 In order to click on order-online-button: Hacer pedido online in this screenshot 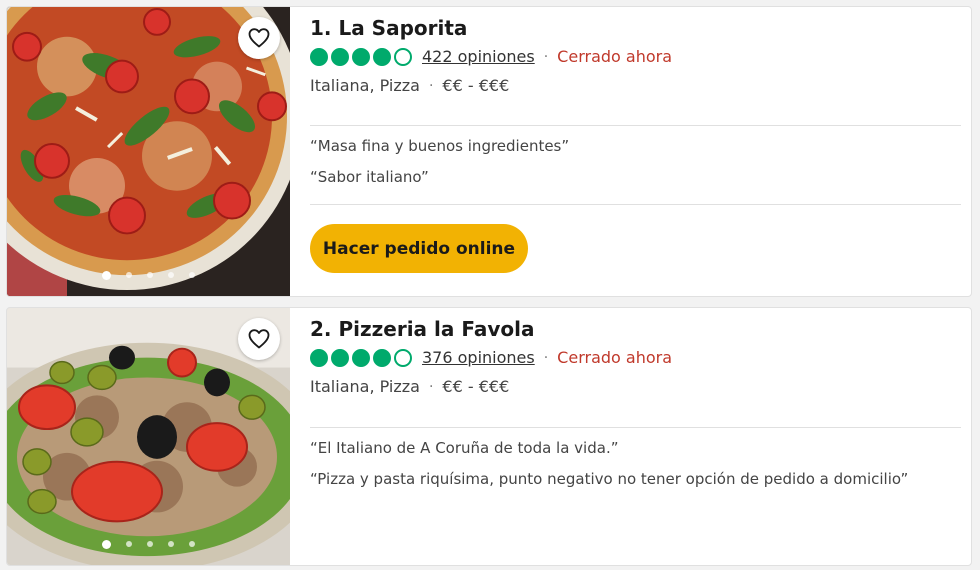, I will do `click(419, 248)`.